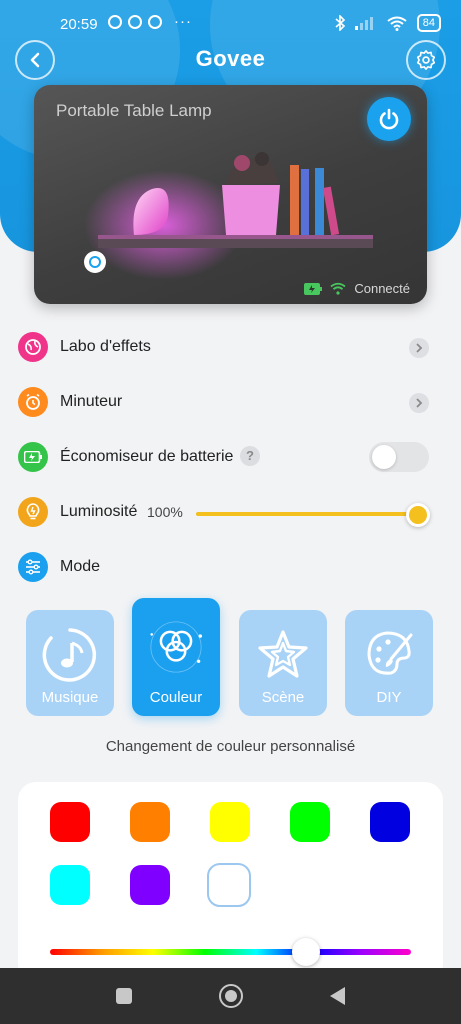 Image resolution: width=461 pixels, height=1024 pixels. I want to click on music-note-icon, so click(70, 655).